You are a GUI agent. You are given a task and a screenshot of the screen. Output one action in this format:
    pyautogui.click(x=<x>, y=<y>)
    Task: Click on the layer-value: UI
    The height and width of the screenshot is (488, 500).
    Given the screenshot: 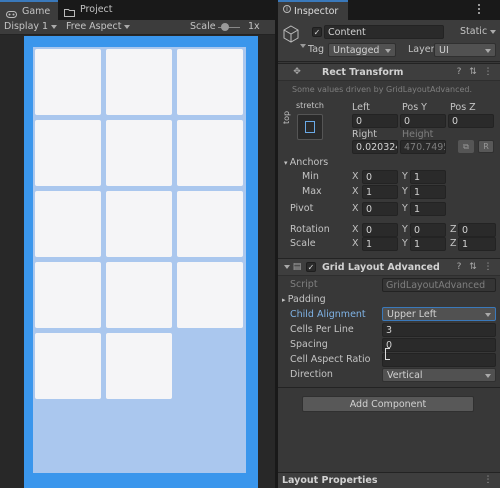 What is the action you would take?
    pyautogui.click(x=444, y=50)
    